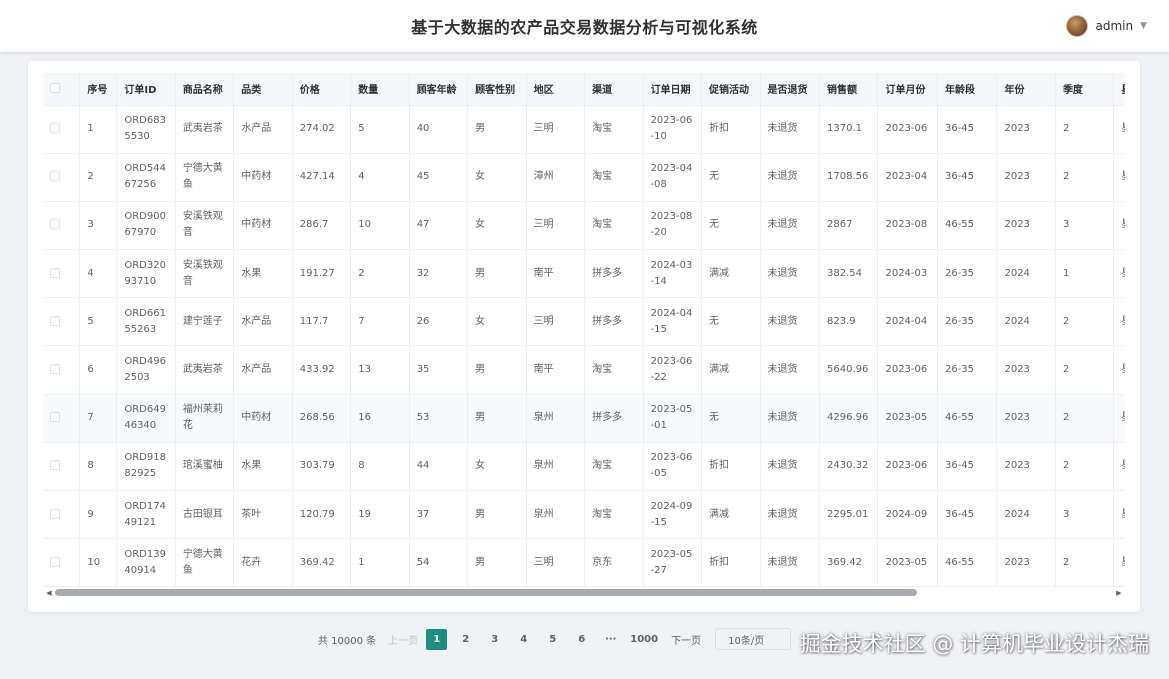  Describe the element at coordinates (731, 129) in the screenshot. I see `table-cell: 折扣` at that location.